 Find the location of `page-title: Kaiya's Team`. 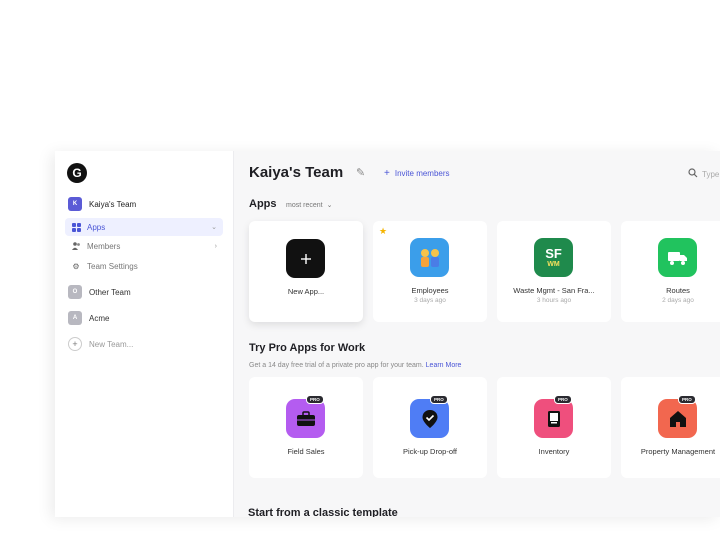

page-title: Kaiya's Team is located at coordinates (296, 172).